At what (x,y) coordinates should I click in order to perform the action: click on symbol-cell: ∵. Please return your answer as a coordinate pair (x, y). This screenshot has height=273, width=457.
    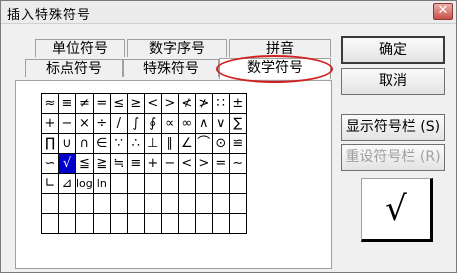
    Looking at the image, I should click on (118, 143).